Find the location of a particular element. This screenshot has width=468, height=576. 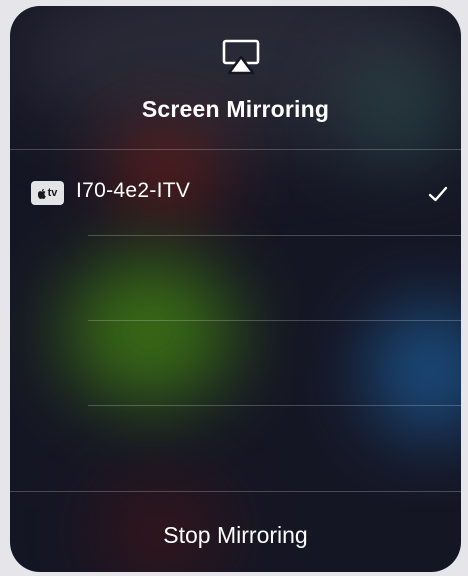

page-title: Screen Mirroring is located at coordinates (235, 109).